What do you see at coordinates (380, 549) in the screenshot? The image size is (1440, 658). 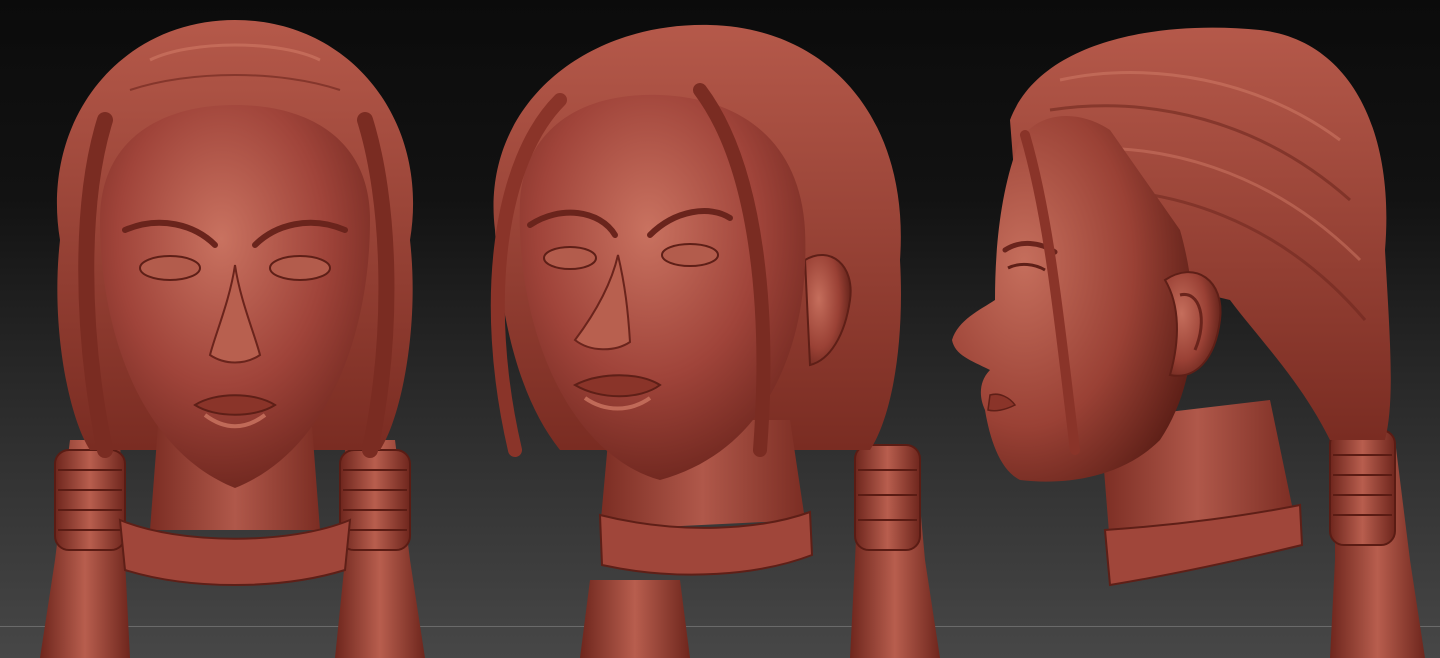 I see `braid-right` at bounding box center [380, 549].